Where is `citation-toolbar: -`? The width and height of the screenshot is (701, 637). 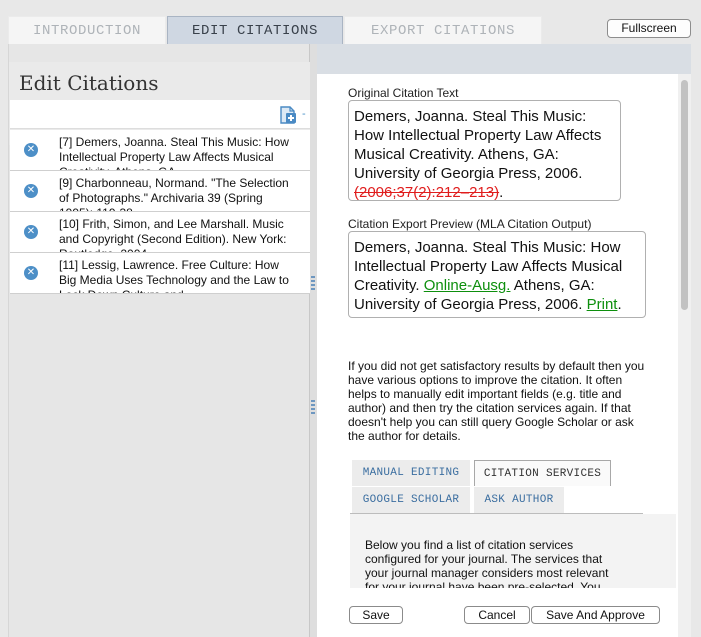
citation-toolbar: - is located at coordinates (160, 114).